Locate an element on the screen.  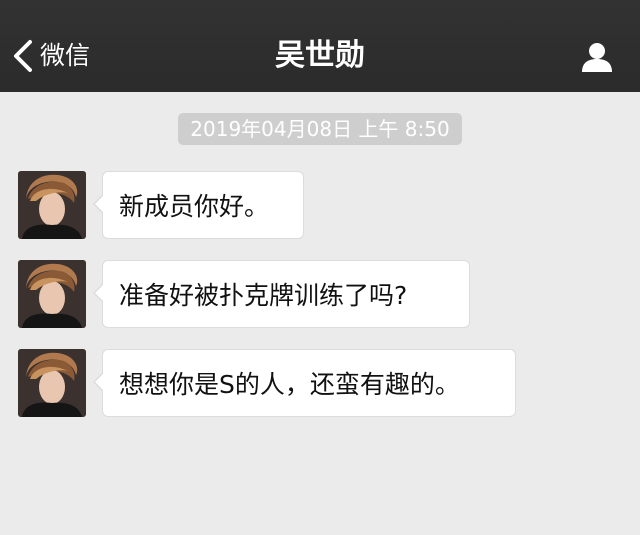
message-bubble: 新成员你好。 is located at coordinates (198, 205).